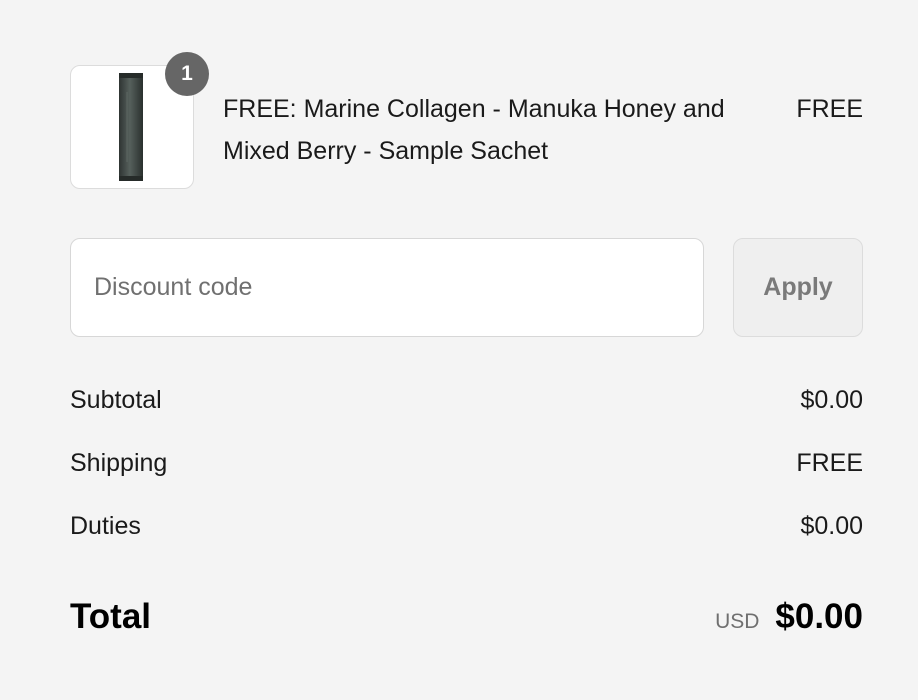  Describe the element at coordinates (466, 463) in the screenshot. I see `shipping-row: Shipping FREE` at that location.